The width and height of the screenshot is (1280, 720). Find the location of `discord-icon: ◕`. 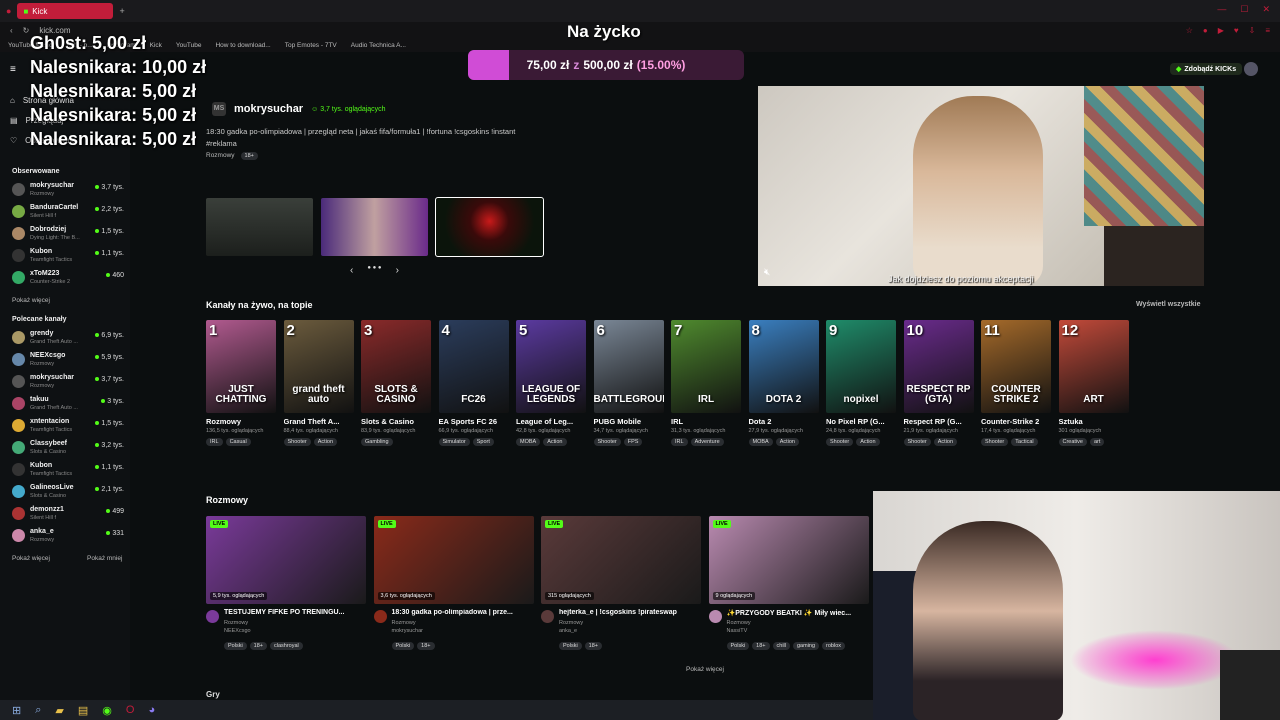

discord-icon: ◕ is located at coordinates (151, 710).